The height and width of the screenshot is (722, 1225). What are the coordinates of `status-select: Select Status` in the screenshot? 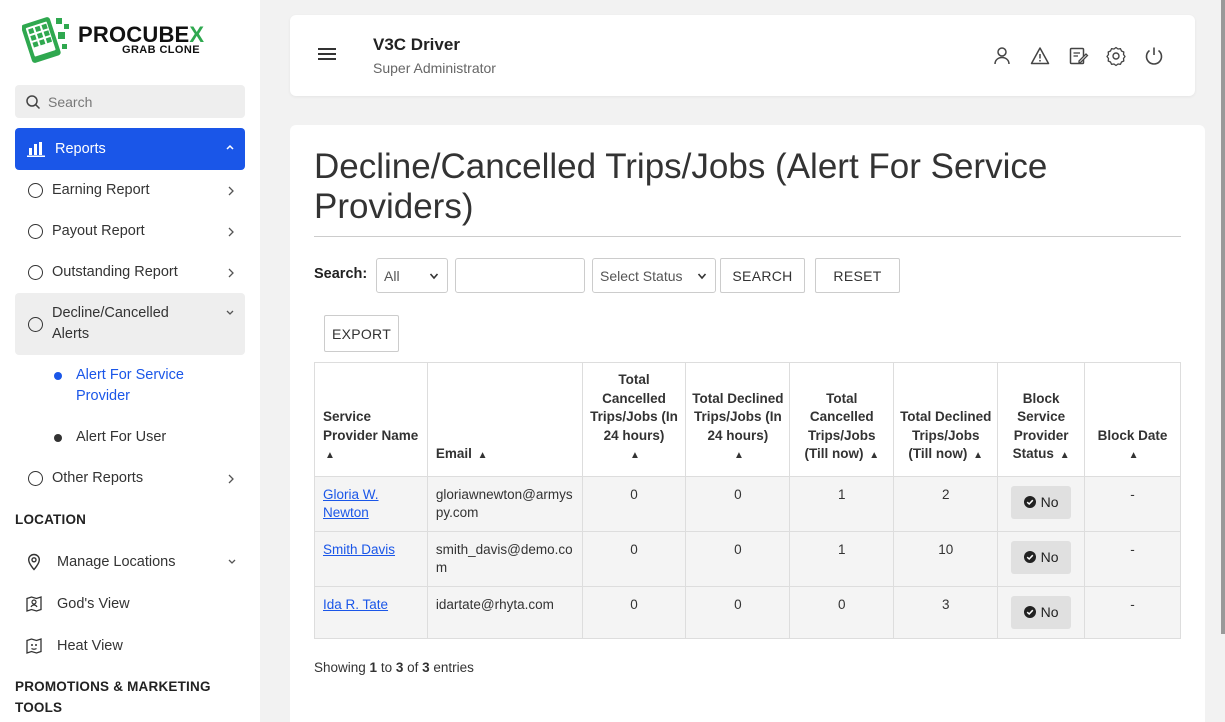 It's located at (654, 275).